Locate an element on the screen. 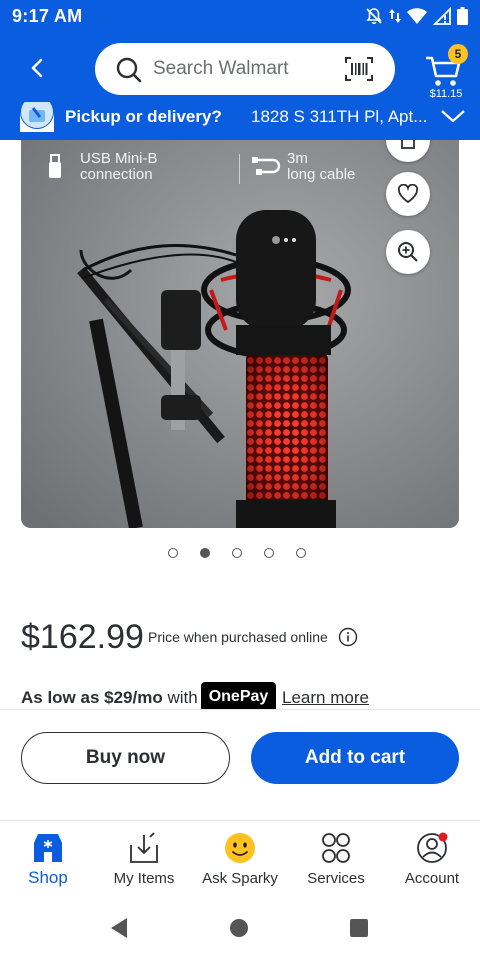 This screenshot has width=480, height=960. cart-total: $11.15 is located at coordinates (446, 94).